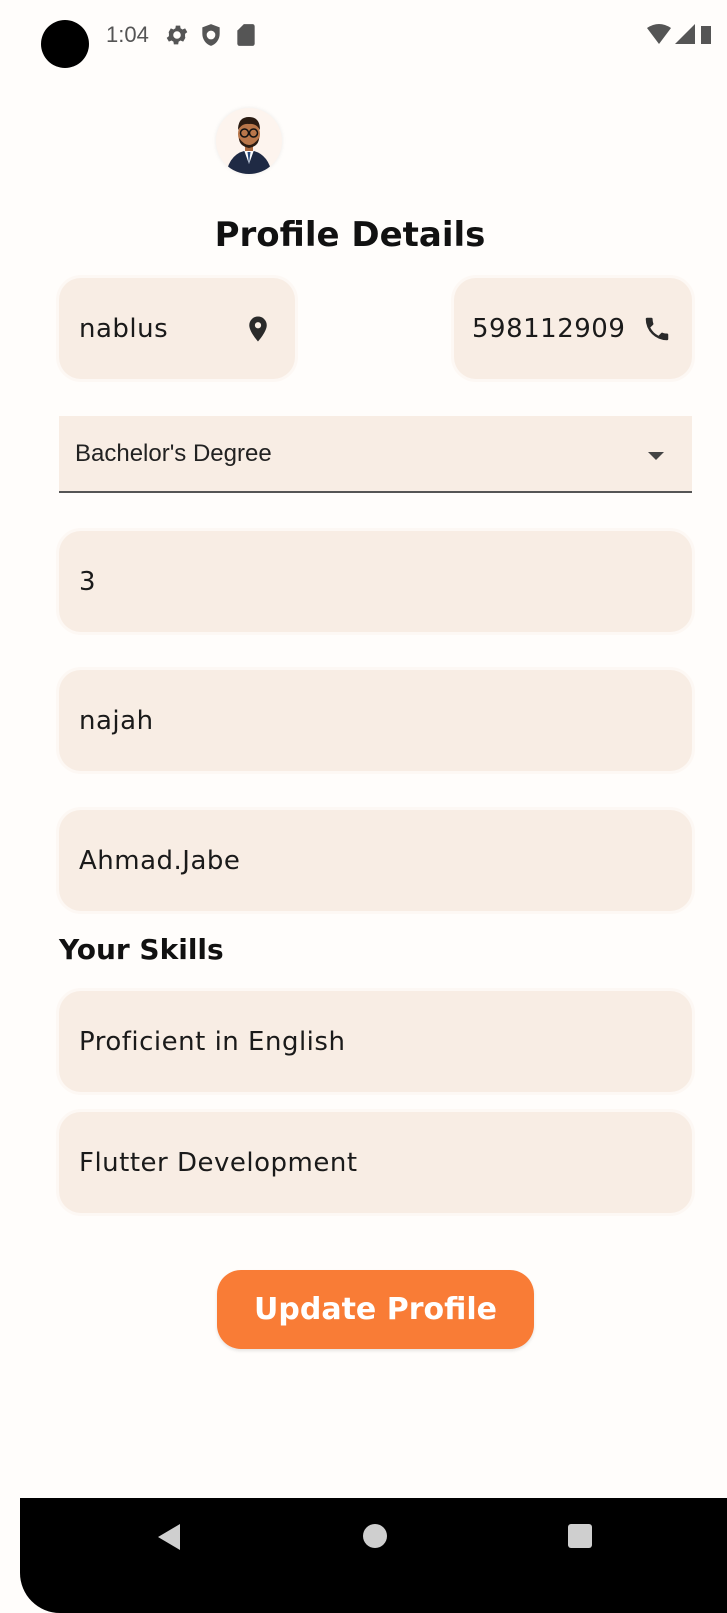 The height and width of the screenshot is (1613, 727). I want to click on signal-icon, so click(685, 34).